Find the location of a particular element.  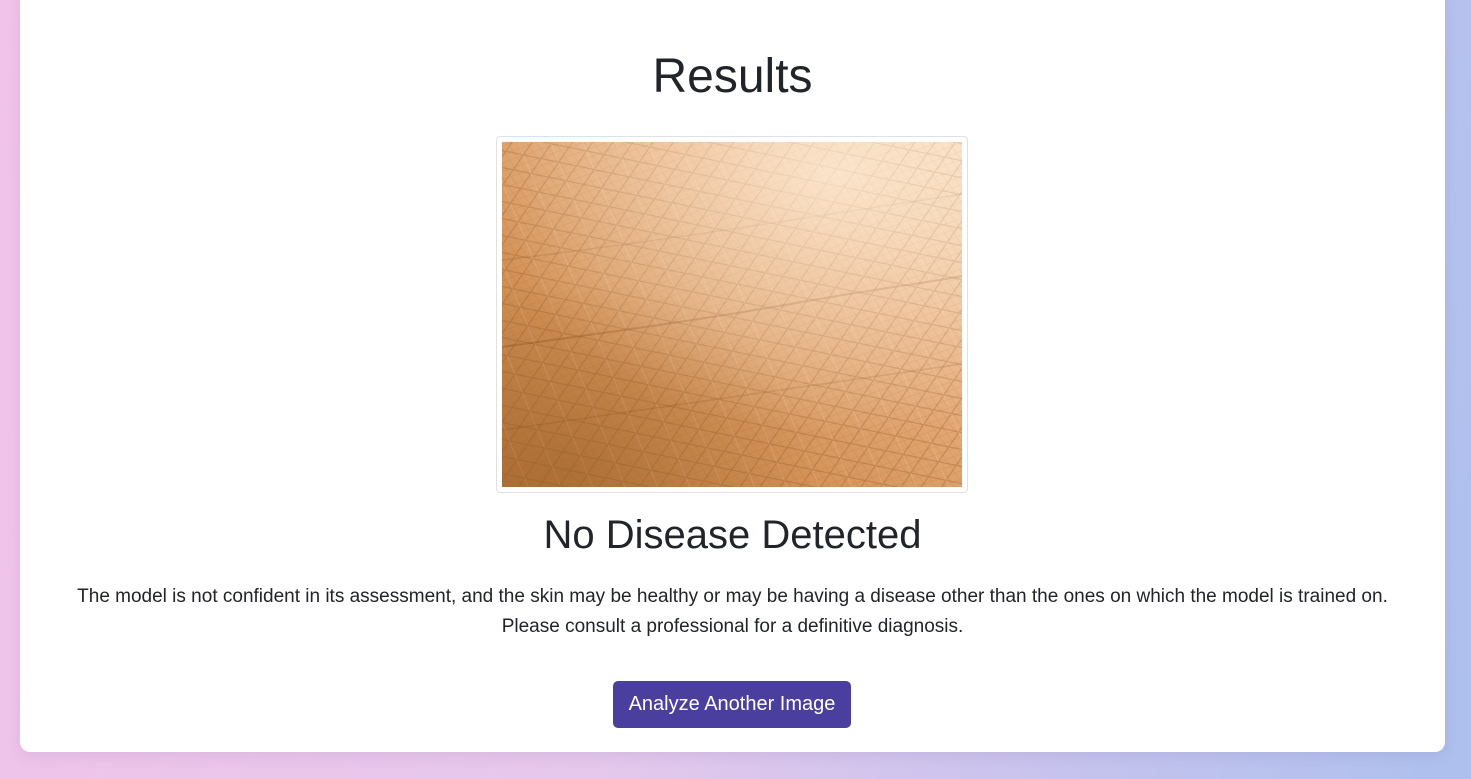

analyze-another-image-button: Analyze Another Image is located at coordinates (732, 704).